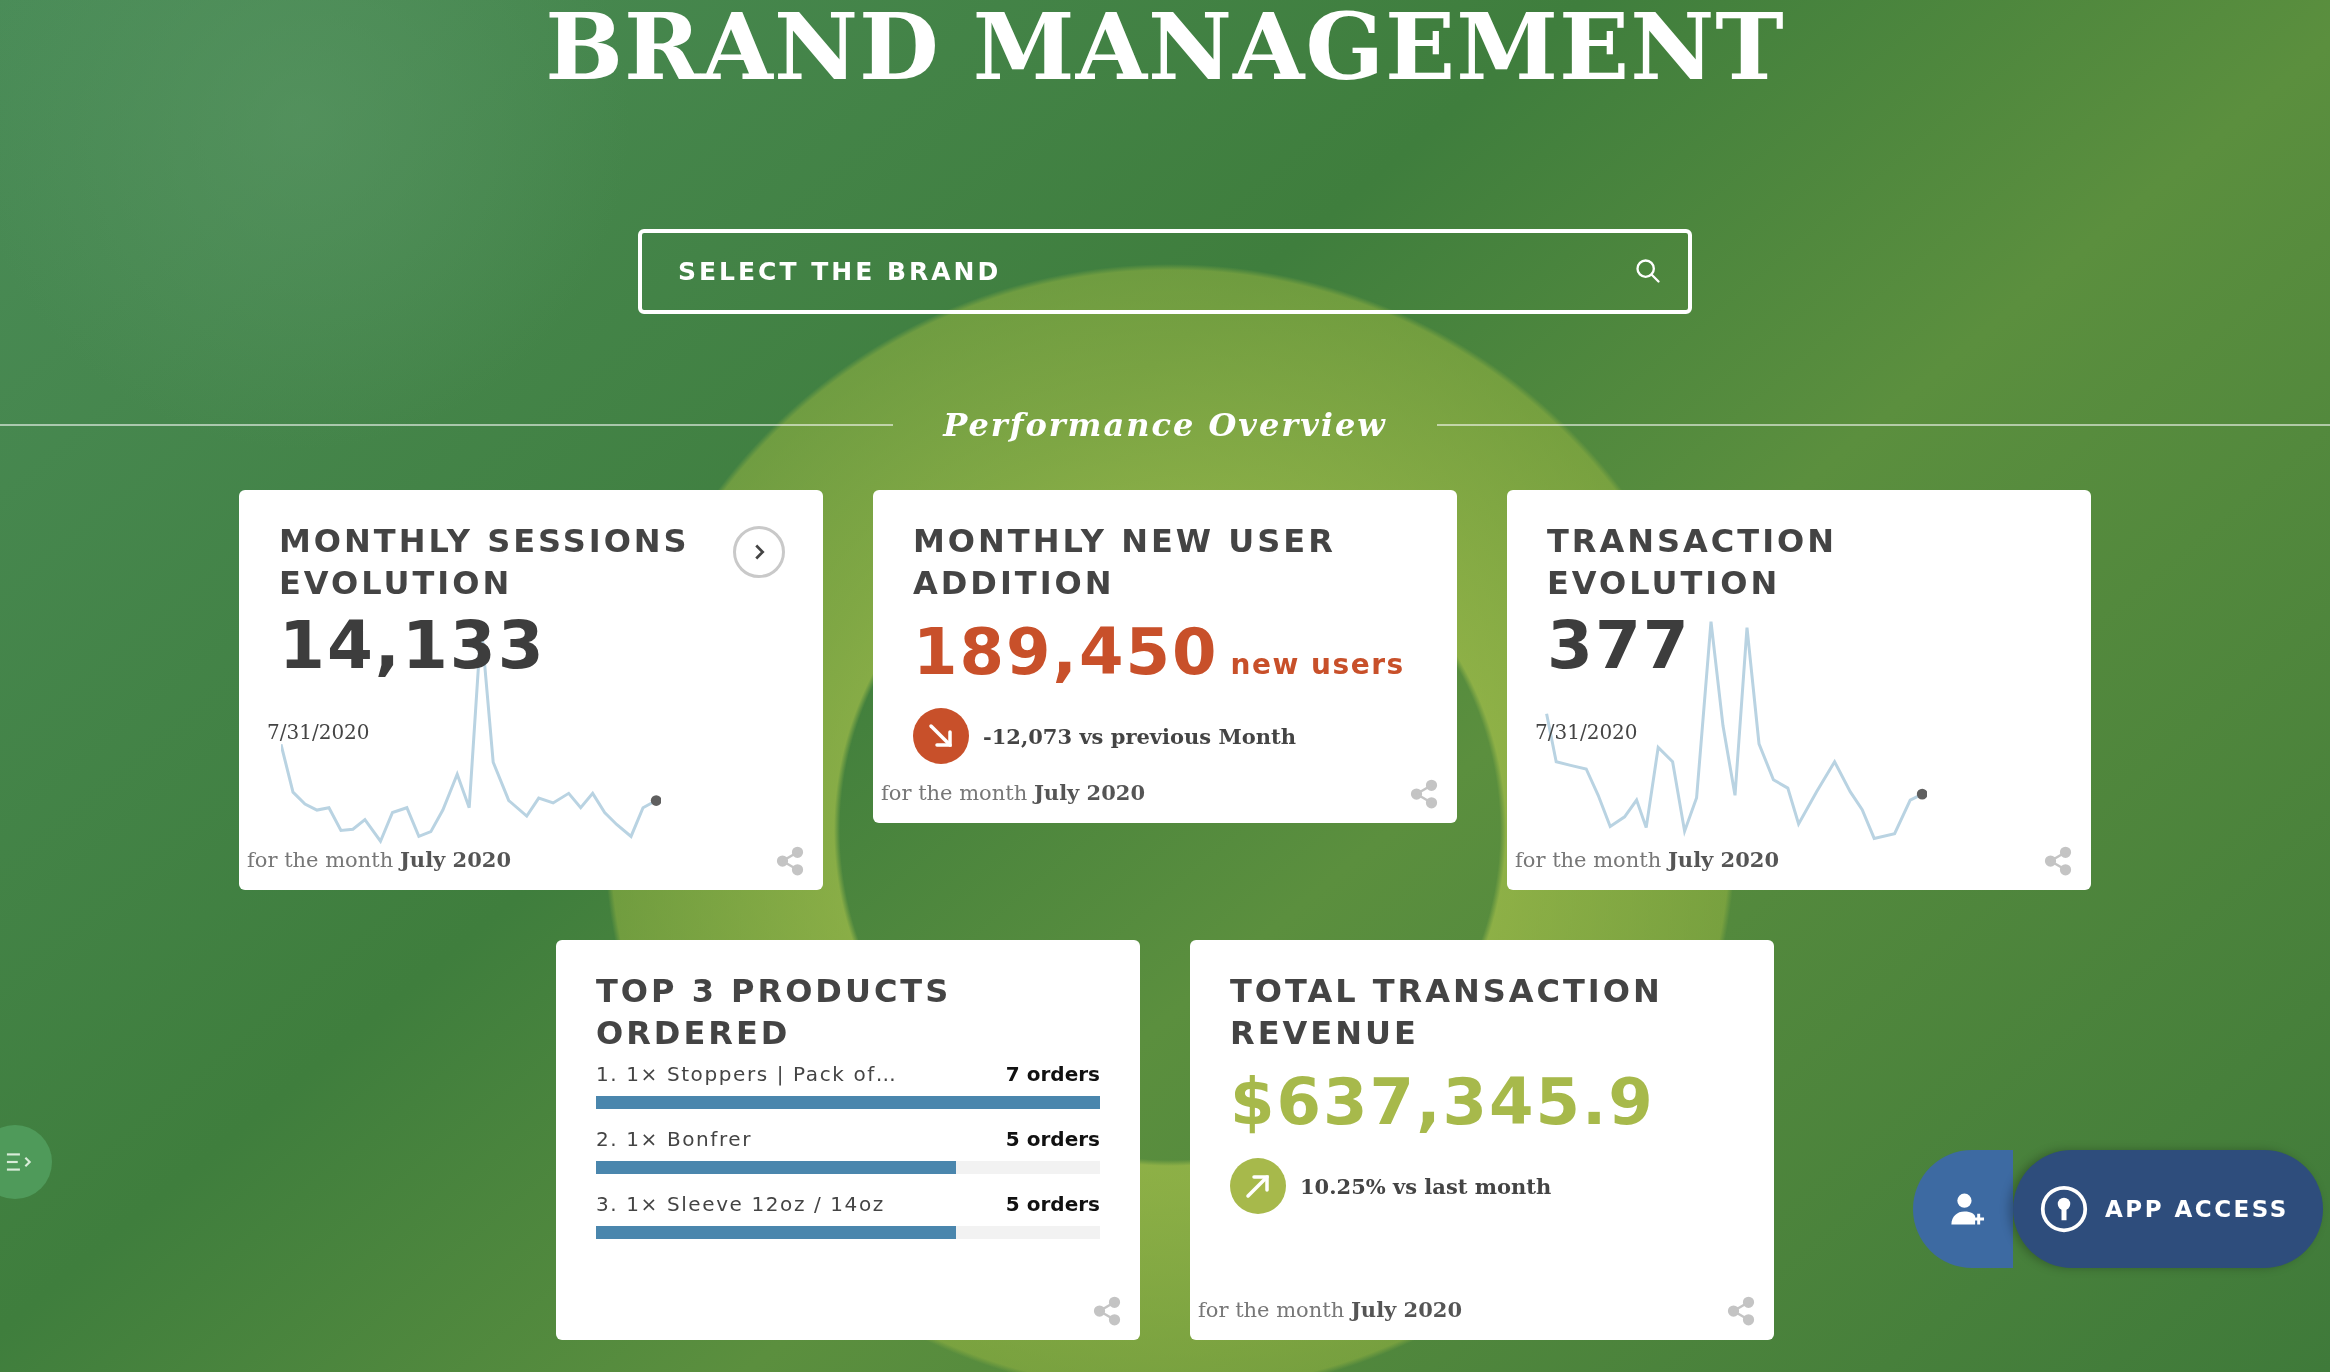 The height and width of the screenshot is (1372, 2330). Describe the element at coordinates (740, 1204) in the screenshot. I see `product-label: 3. 1× Sleeve 12oz / 14oz` at that location.